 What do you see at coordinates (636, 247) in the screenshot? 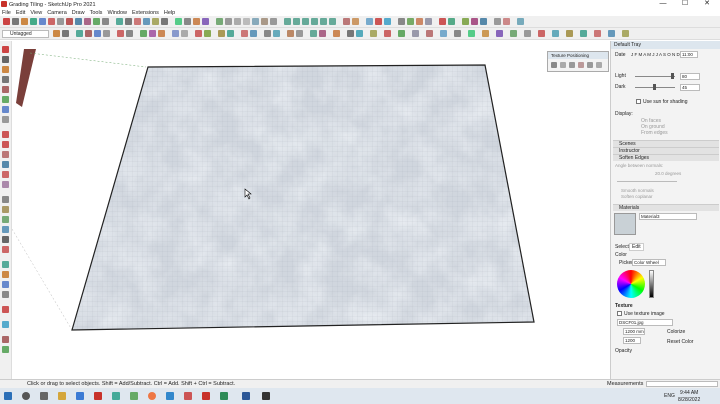
I see `tab-edit: Edit` at bounding box center [636, 247].